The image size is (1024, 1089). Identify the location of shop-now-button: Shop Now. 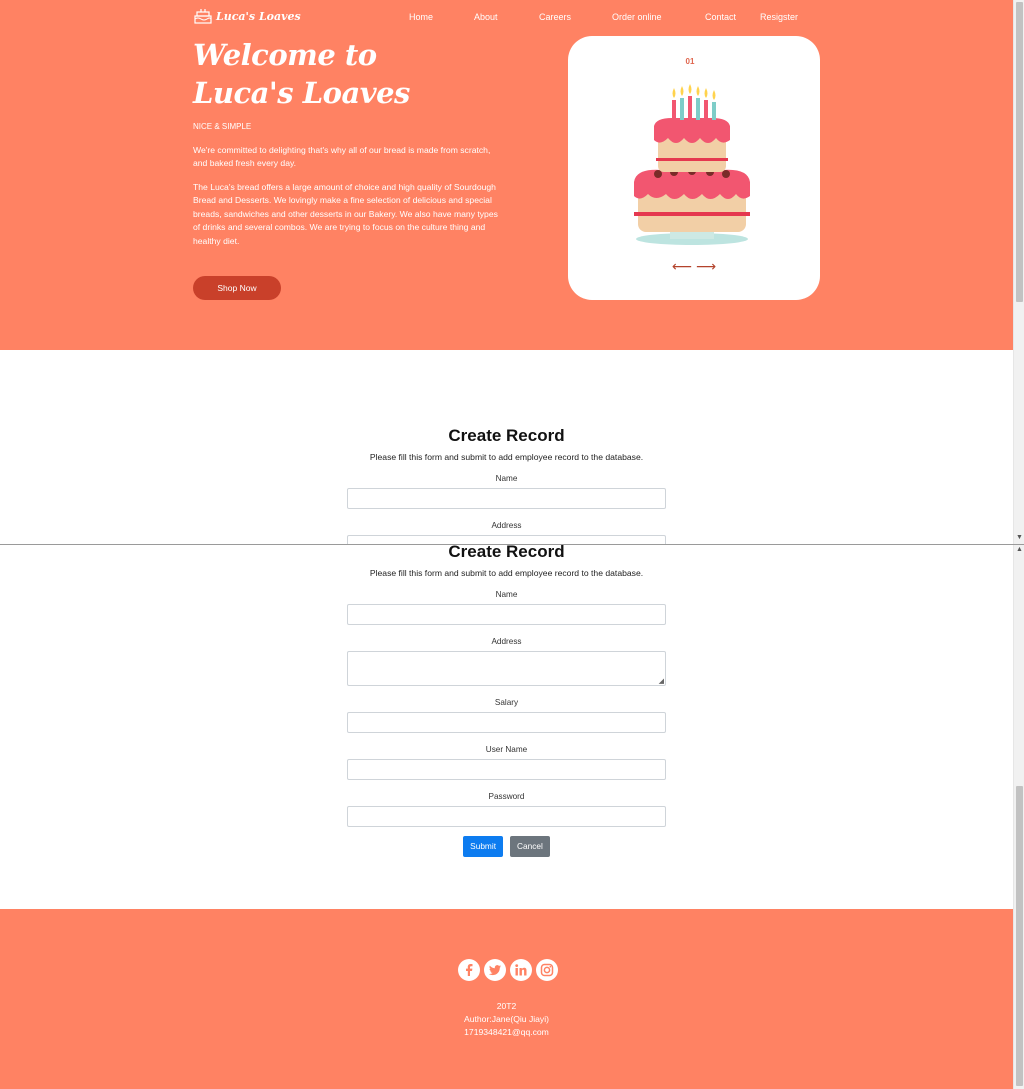
(237, 288).